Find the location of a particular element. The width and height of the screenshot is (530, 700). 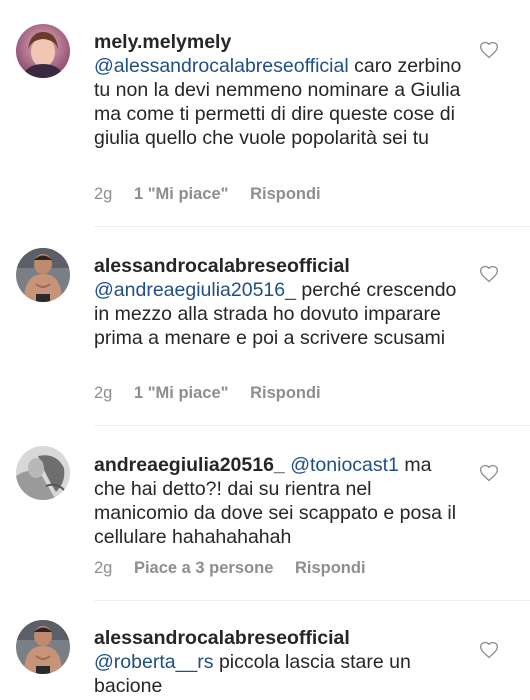

comment-username: mely.melymely is located at coordinates (162, 42).